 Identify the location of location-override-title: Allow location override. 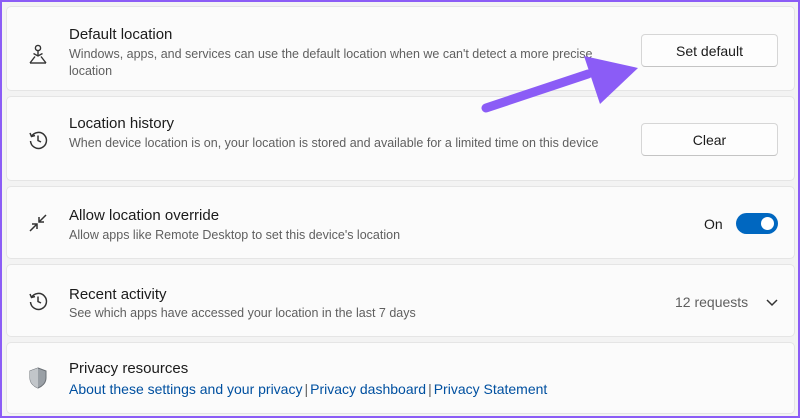
(144, 215).